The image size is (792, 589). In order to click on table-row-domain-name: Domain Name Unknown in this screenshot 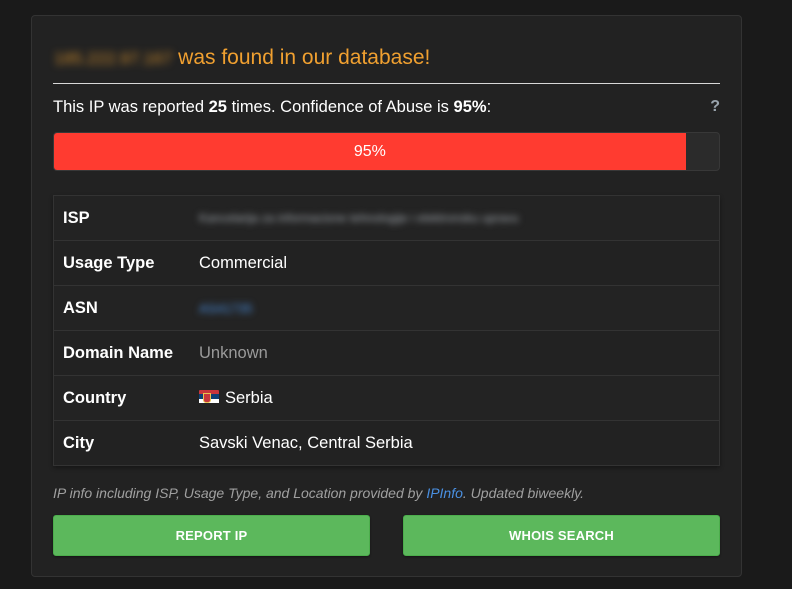, I will do `click(386, 353)`.